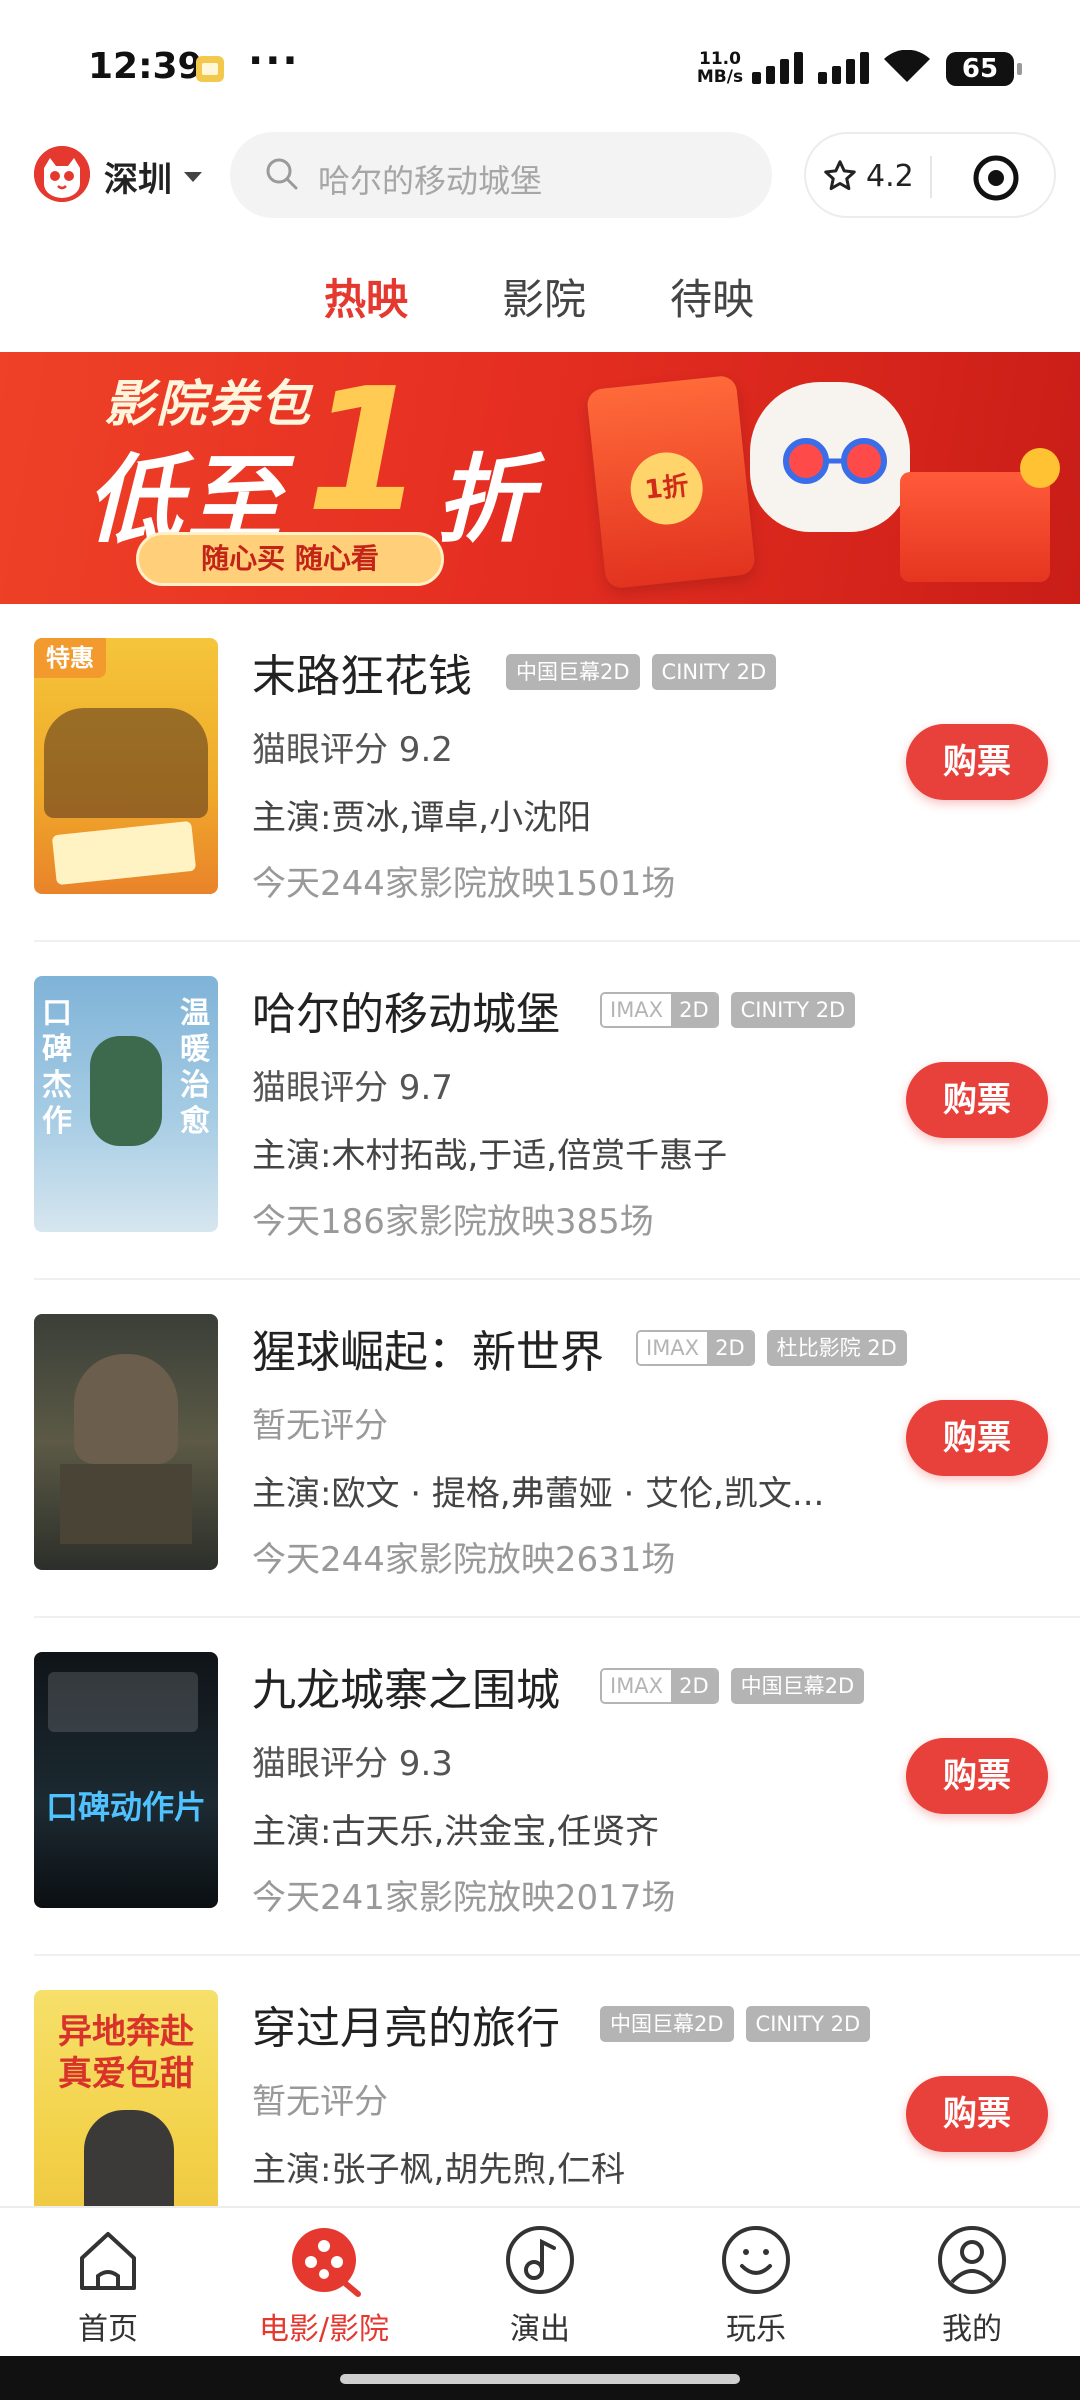 This screenshot has width=1080, height=2400. Describe the element at coordinates (756, 2329) in the screenshot. I see `nav-fun-label: 玩乐` at that location.